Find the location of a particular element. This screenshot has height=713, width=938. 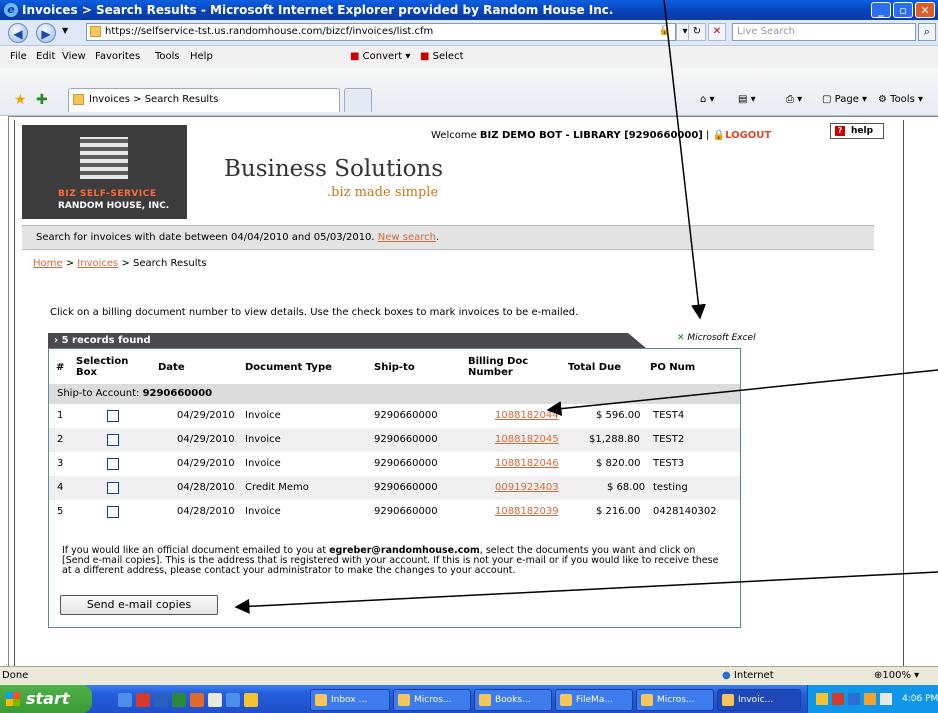

help-icon: ? is located at coordinates (840, 131).